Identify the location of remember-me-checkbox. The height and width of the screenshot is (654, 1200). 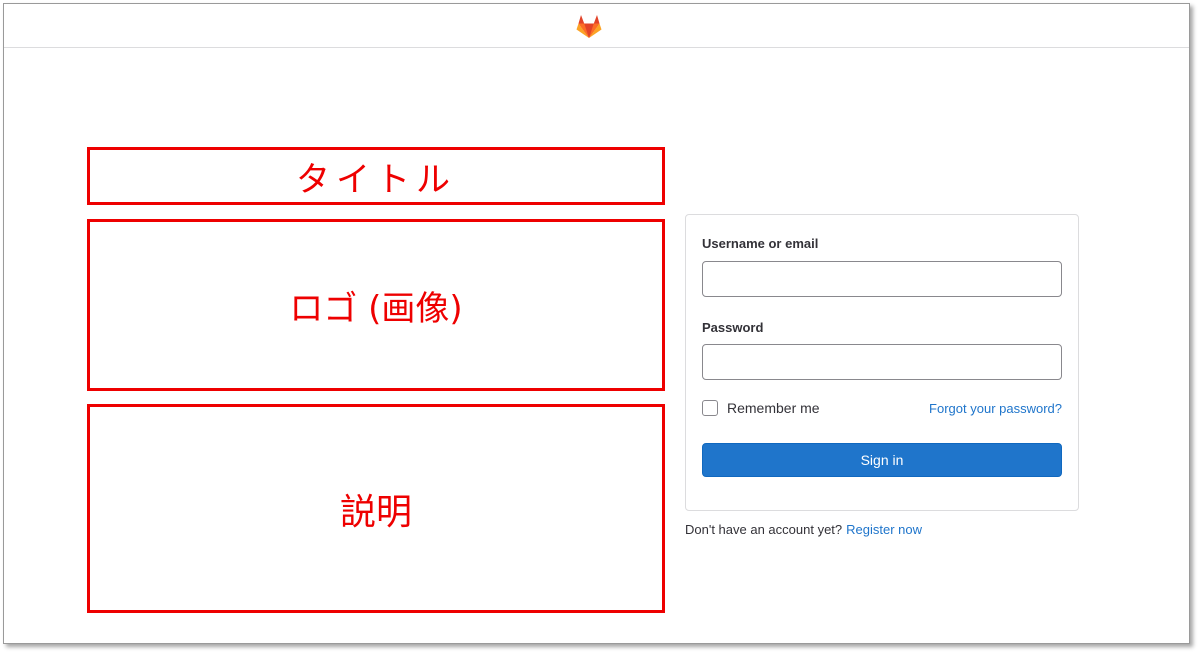
(710, 408).